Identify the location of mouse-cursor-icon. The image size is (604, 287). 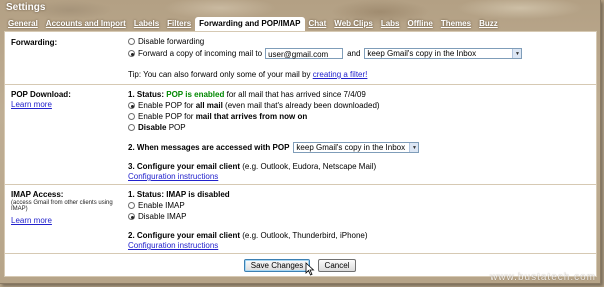
(310, 269).